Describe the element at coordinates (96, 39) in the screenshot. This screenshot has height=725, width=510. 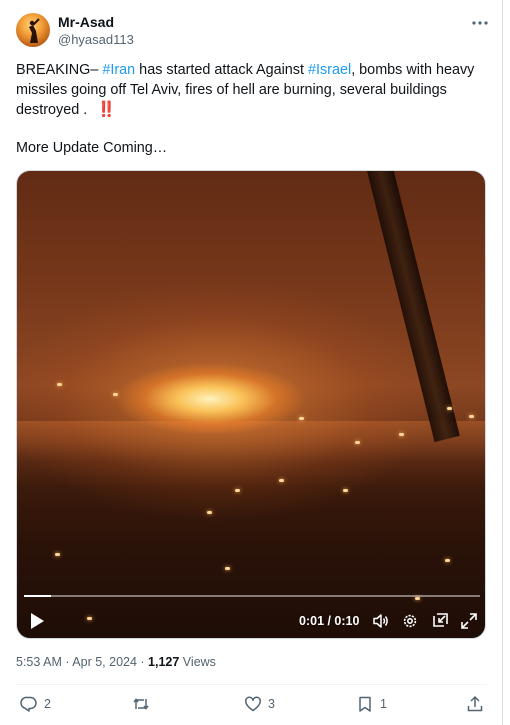
I see `author-handle: @hyasad113` at that location.